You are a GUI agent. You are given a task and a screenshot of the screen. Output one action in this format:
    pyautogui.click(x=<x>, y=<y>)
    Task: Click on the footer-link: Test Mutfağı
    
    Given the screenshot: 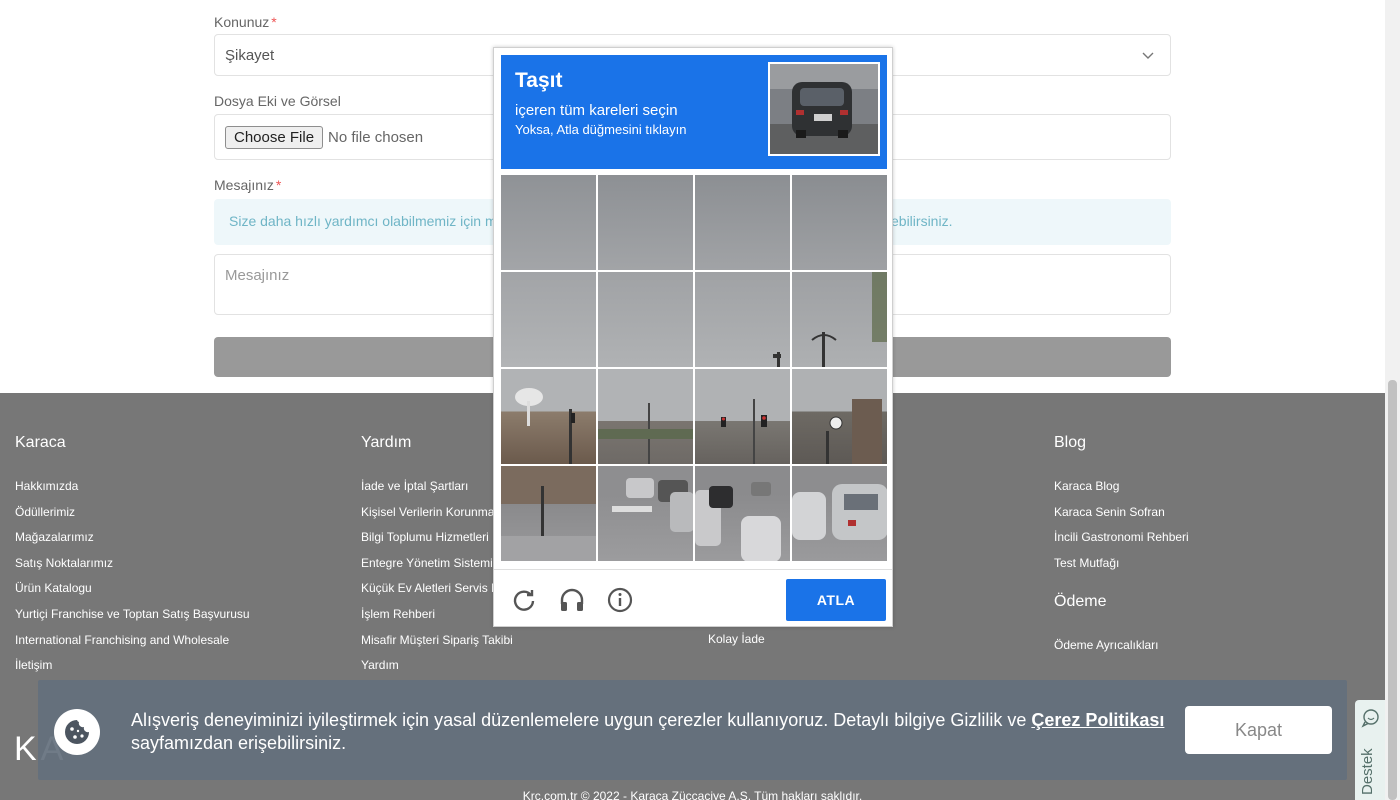 What is the action you would take?
    pyautogui.click(x=1121, y=569)
    